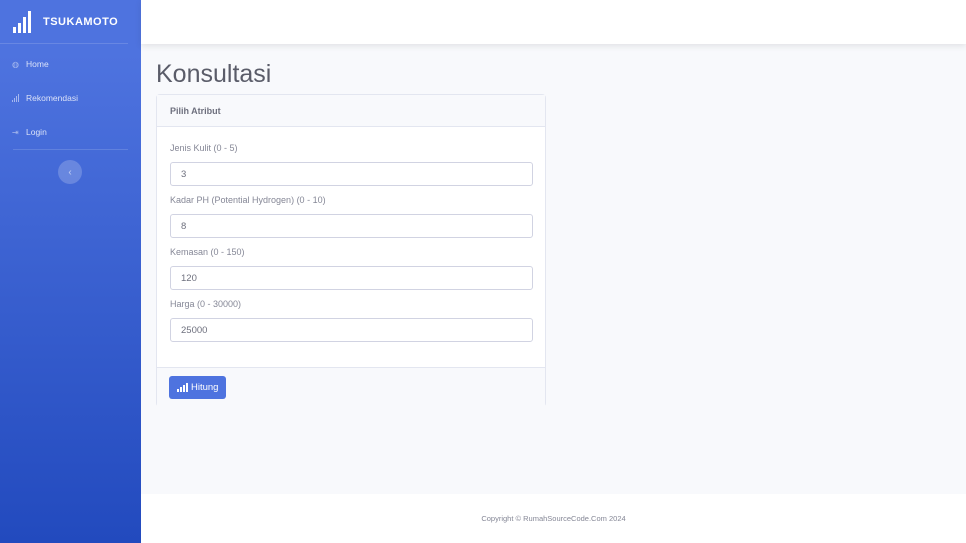 Image resolution: width=966 pixels, height=543 pixels. I want to click on sidebar-toggle-button: ‹, so click(70, 172).